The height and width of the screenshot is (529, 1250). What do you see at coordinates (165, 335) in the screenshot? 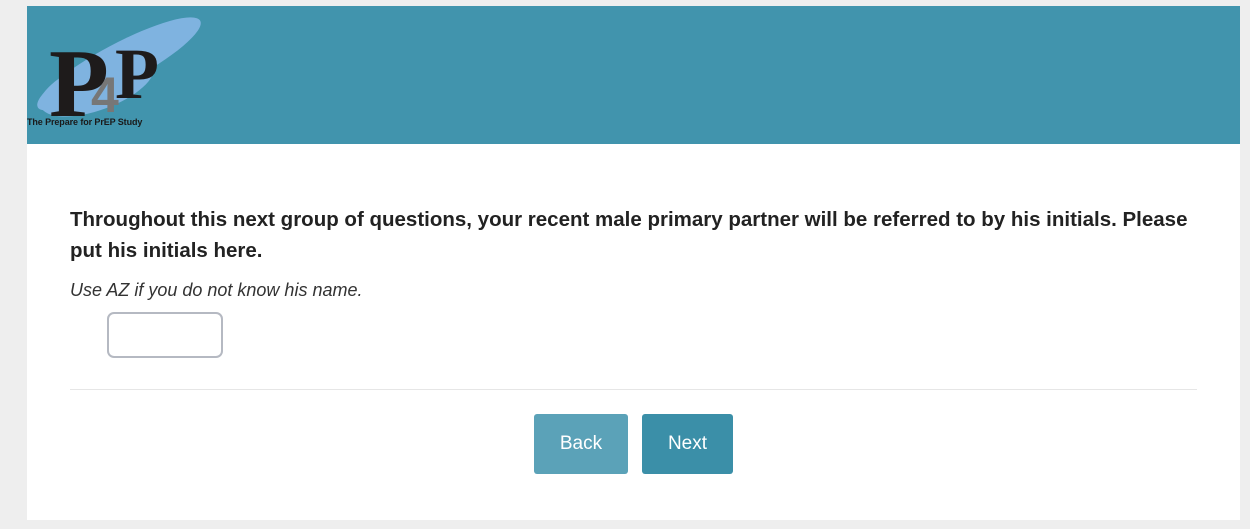
I see `initials-input` at bounding box center [165, 335].